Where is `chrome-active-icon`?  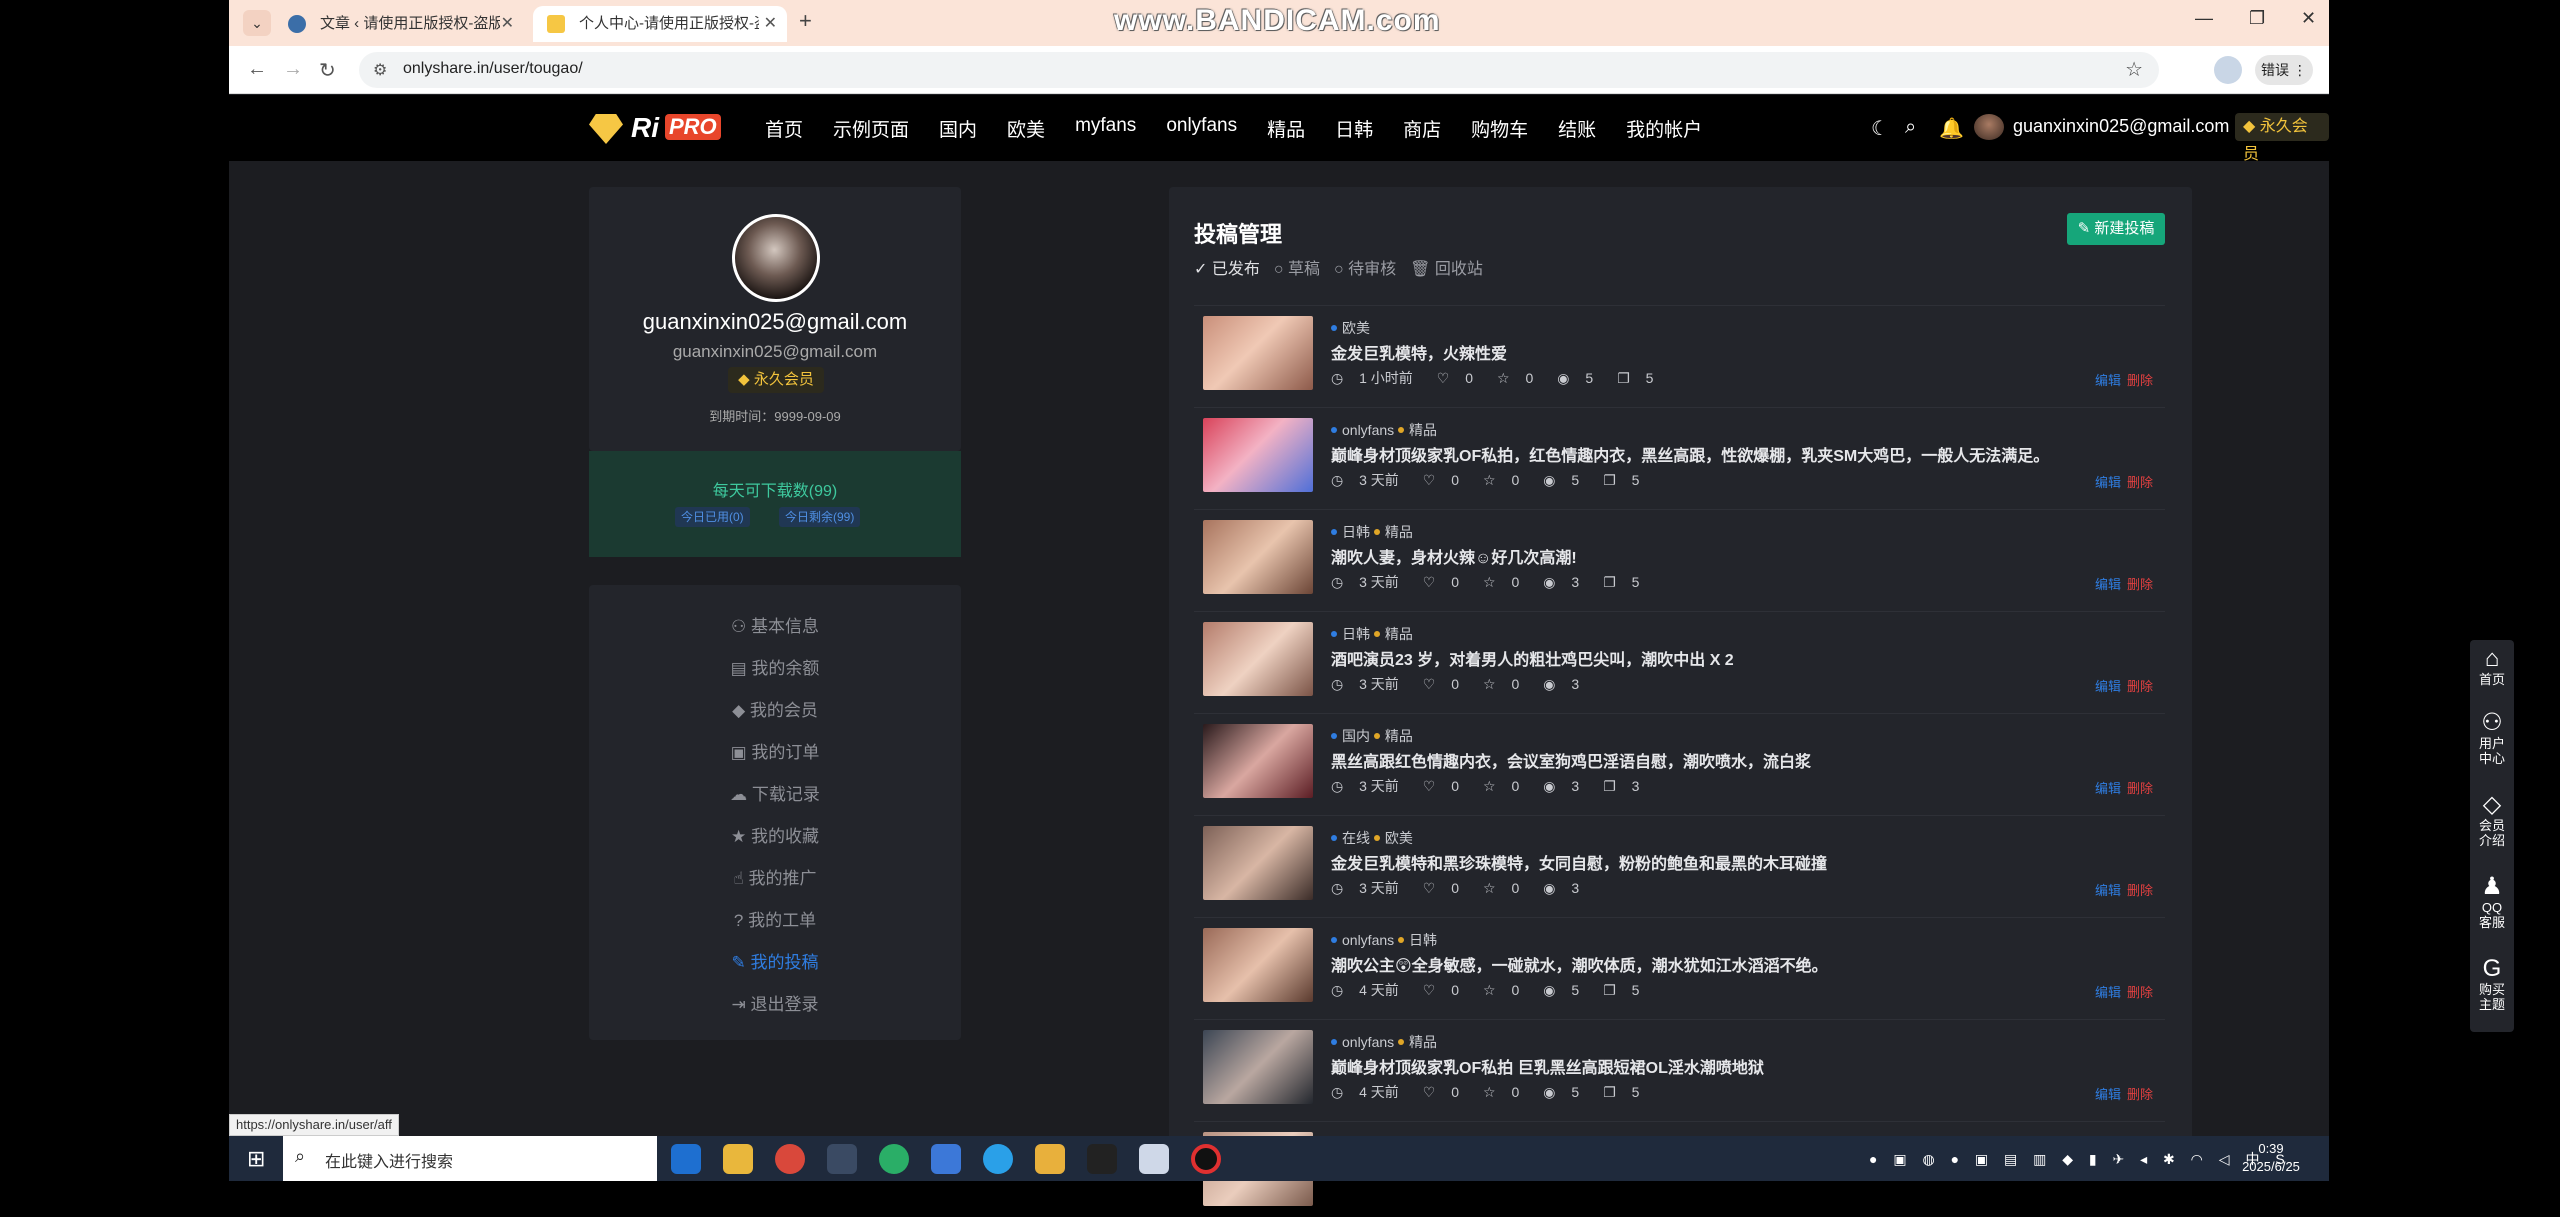 chrome-active-icon is located at coordinates (842, 1159).